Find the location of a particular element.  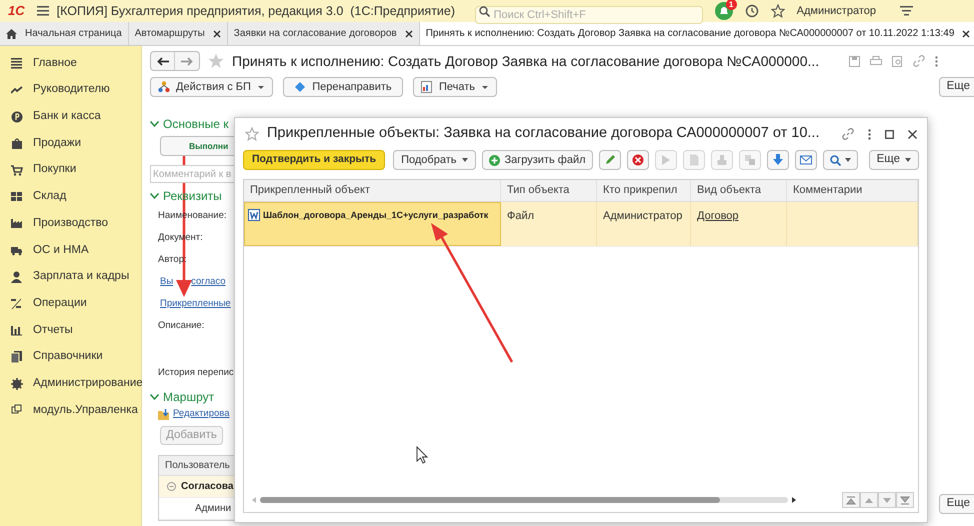

table-cell-text: Согласова is located at coordinates (207, 487).